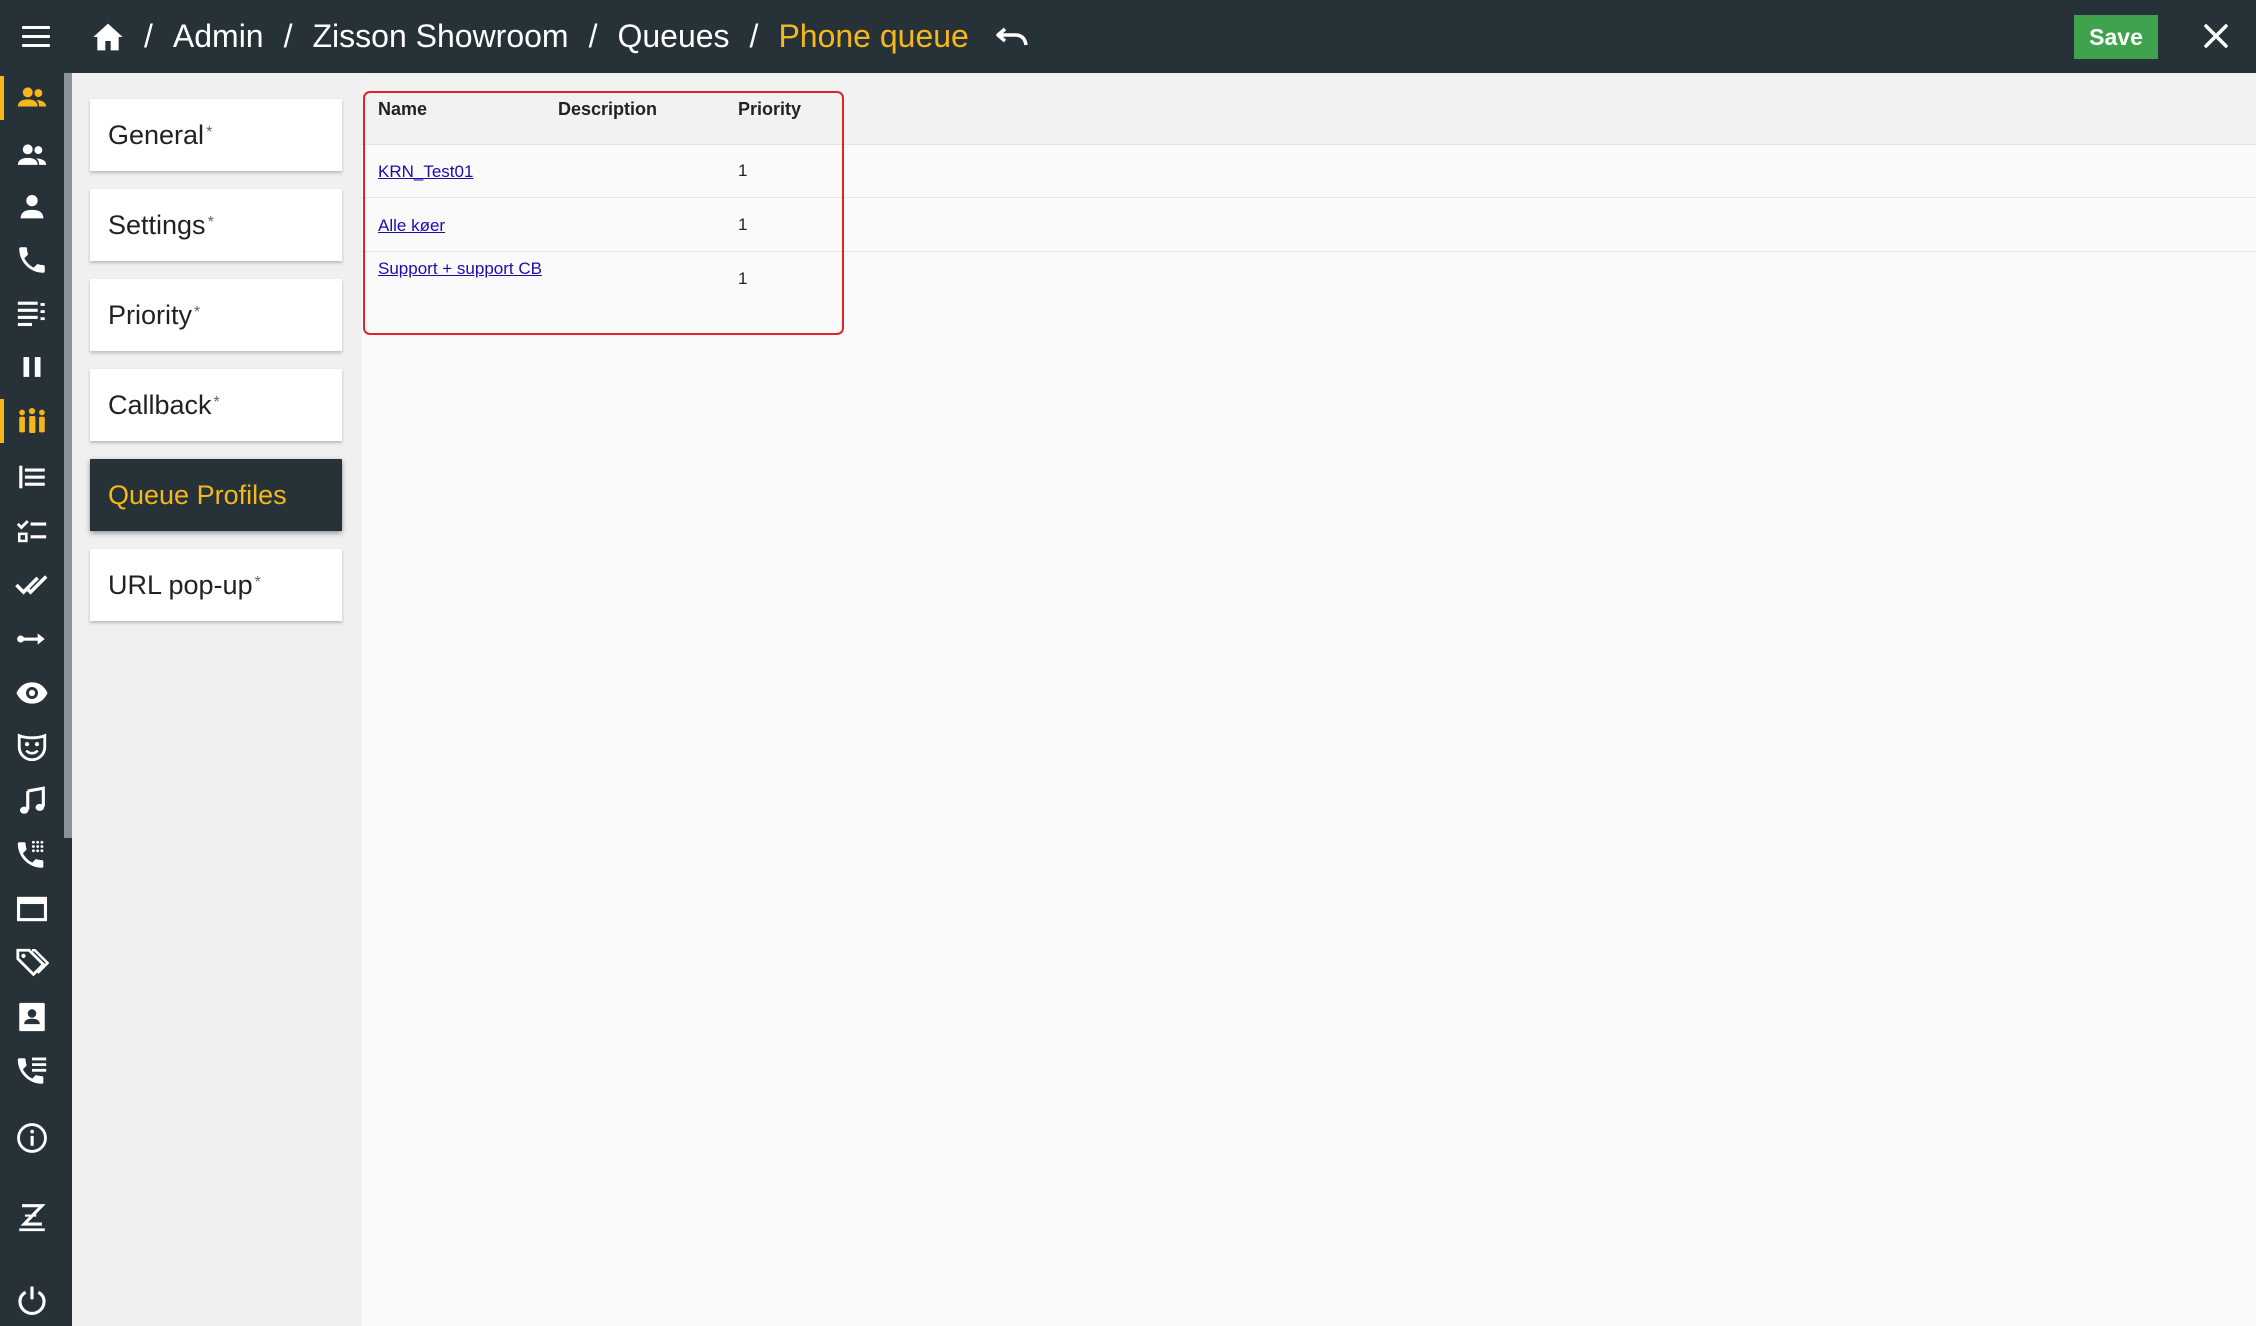 This screenshot has width=2256, height=1326. I want to click on breadcrumb-phone-queue: Phone queue, so click(873, 36).